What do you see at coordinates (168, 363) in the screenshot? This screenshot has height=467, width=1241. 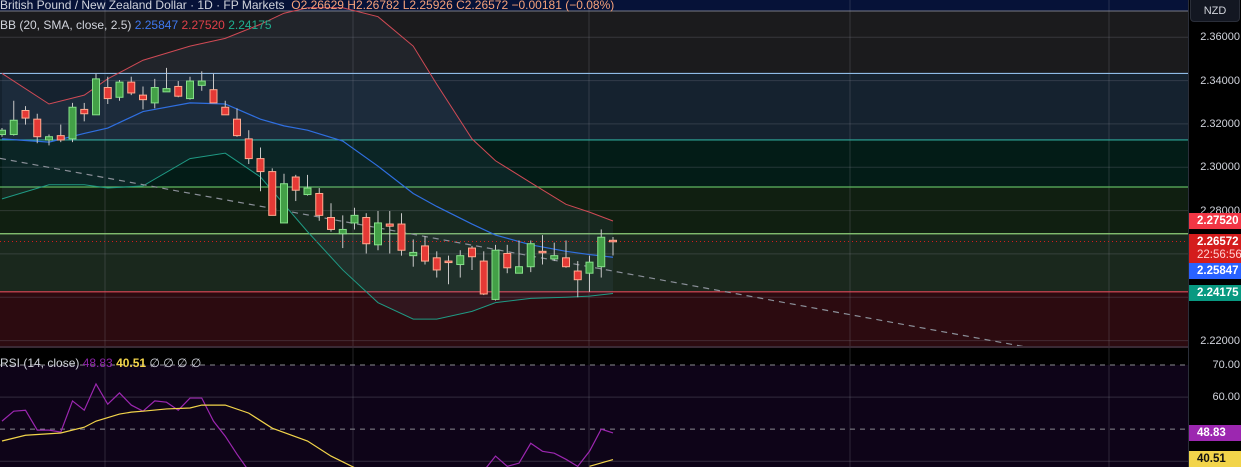 I see `rsi-extra-1: ∅` at bounding box center [168, 363].